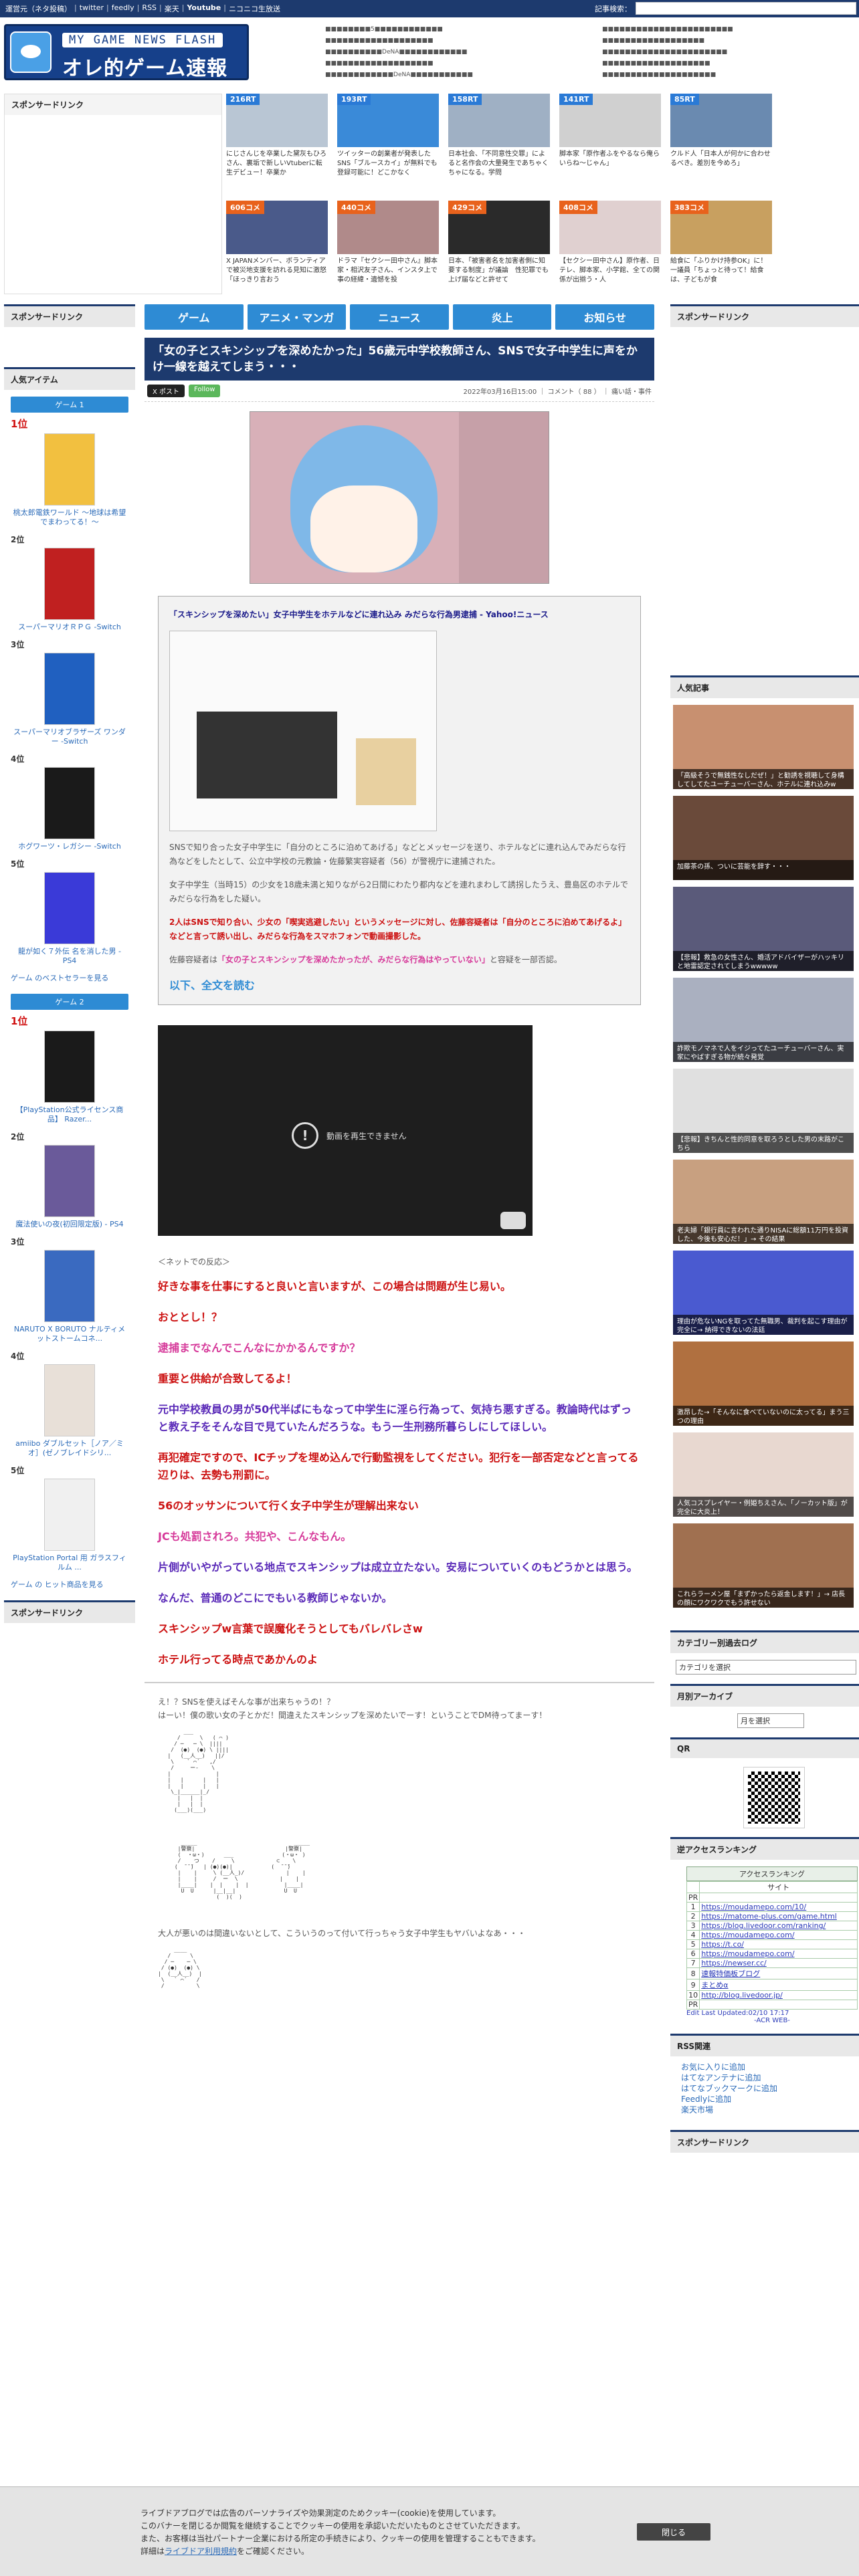  Describe the element at coordinates (770, 1721) in the screenshot. I see `monthly-select: 月を選択` at that location.